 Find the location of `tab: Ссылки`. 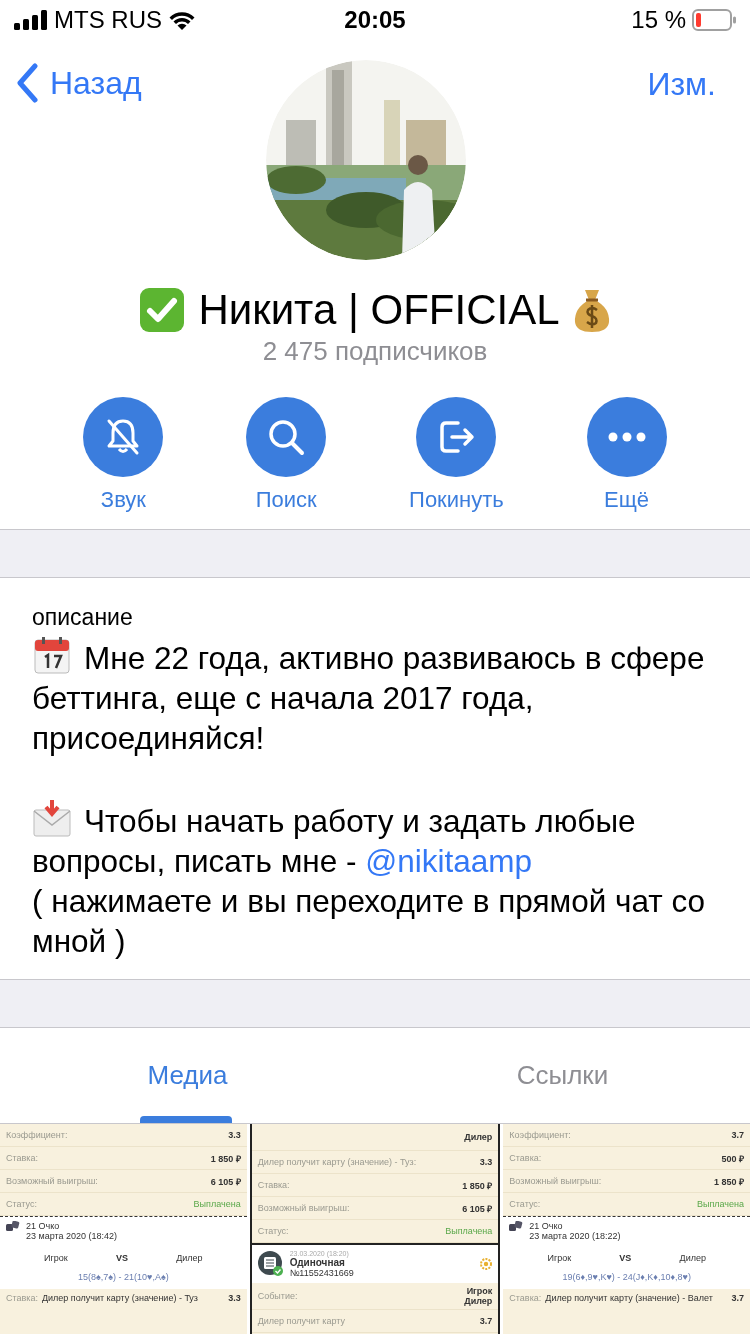

tab: Ссылки is located at coordinates (562, 1075).